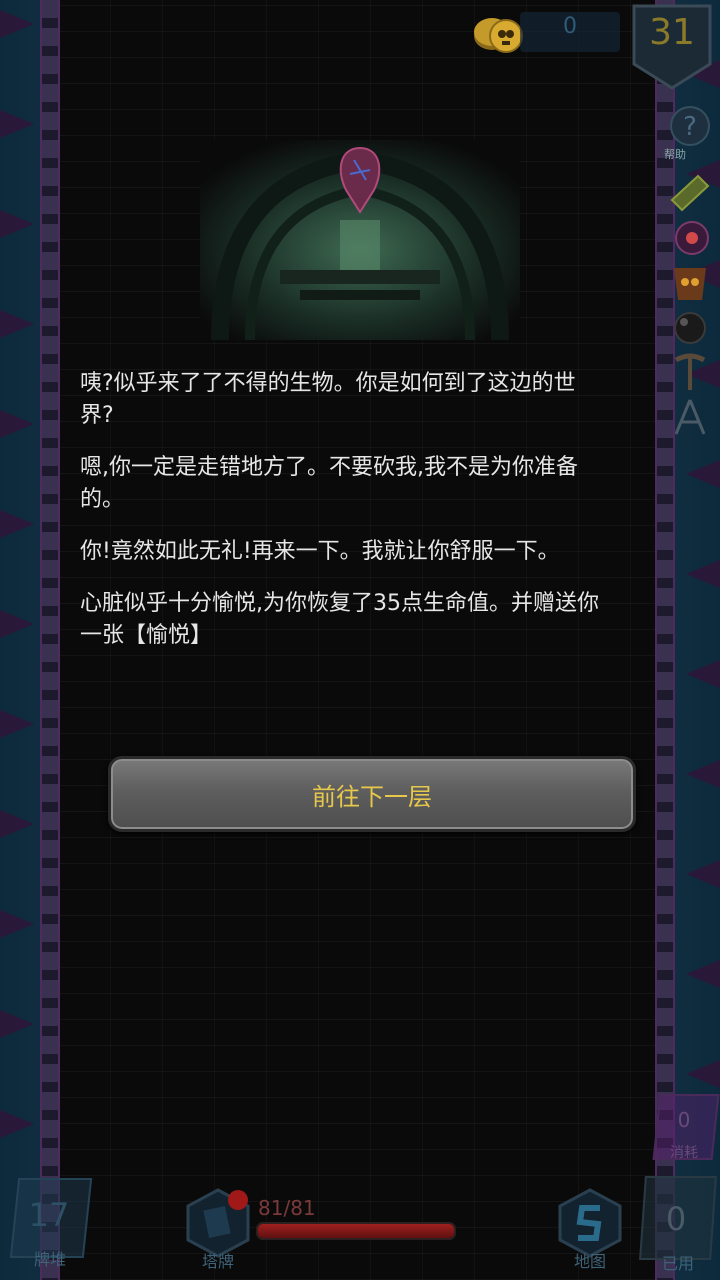 The width and height of the screenshot is (720, 1280). I want to click on next-floor-button: 前往下一层, so click(372, 794).